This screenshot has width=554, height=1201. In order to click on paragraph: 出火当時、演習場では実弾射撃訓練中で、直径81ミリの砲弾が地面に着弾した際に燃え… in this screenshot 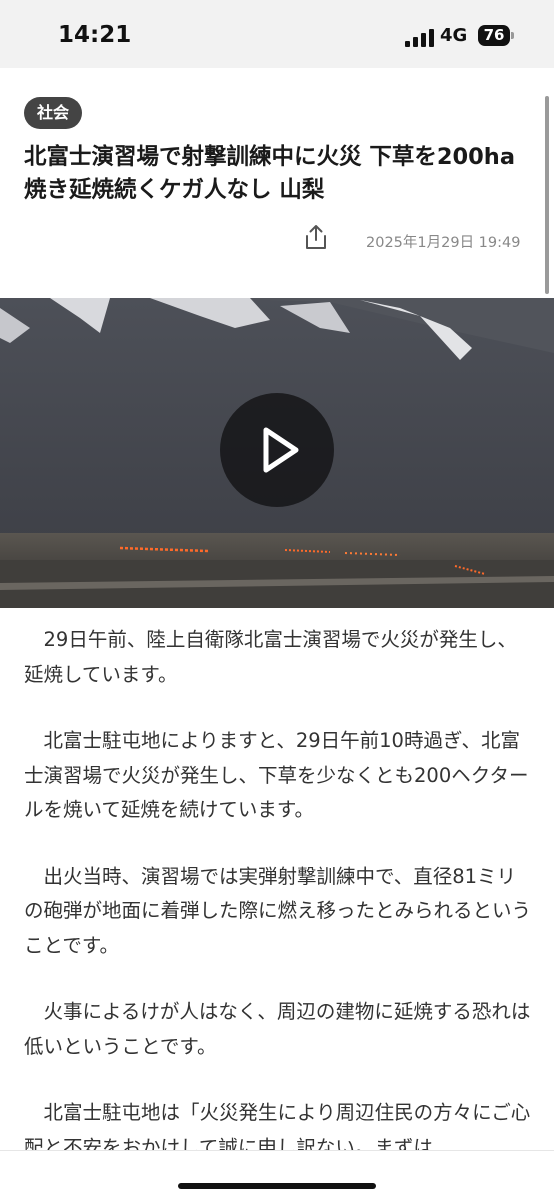, I will do `click(278, 910)`.